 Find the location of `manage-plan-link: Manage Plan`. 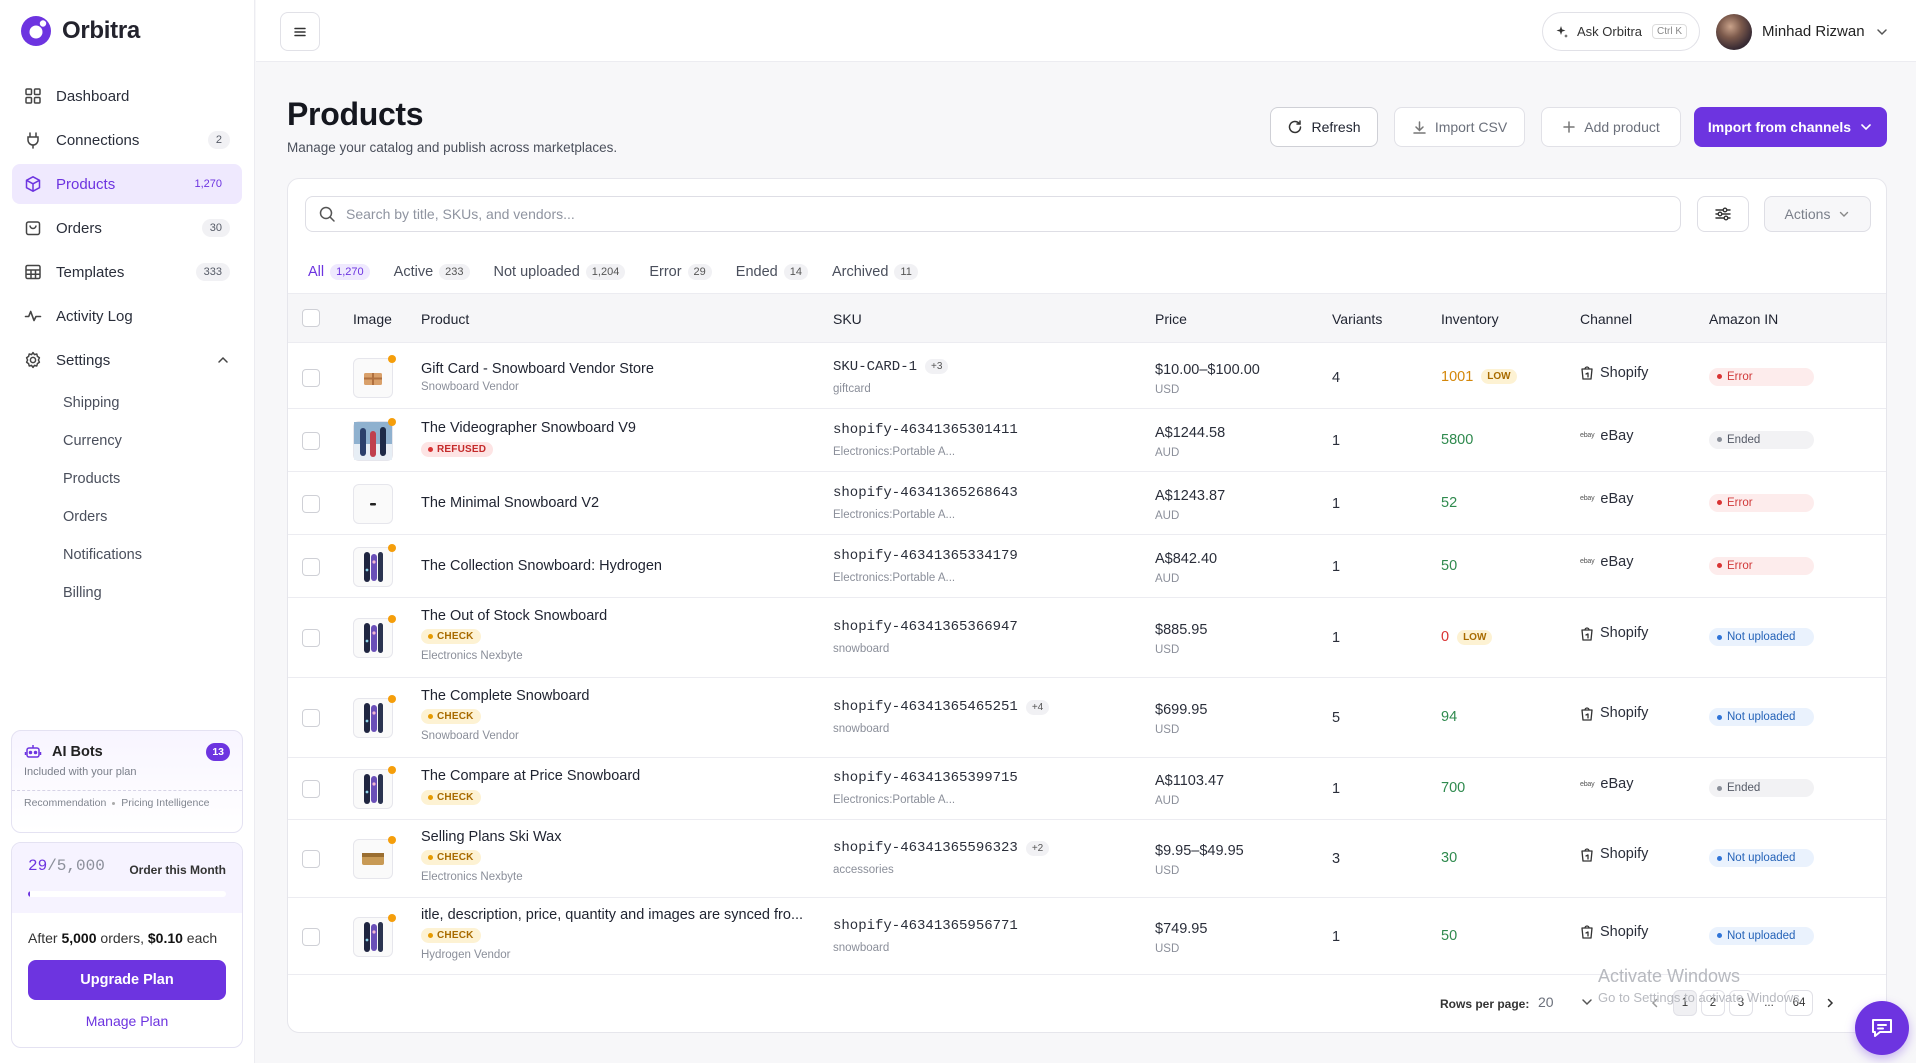

manage-plan-link: Manage Plan is located at coordinates (127, 1021).